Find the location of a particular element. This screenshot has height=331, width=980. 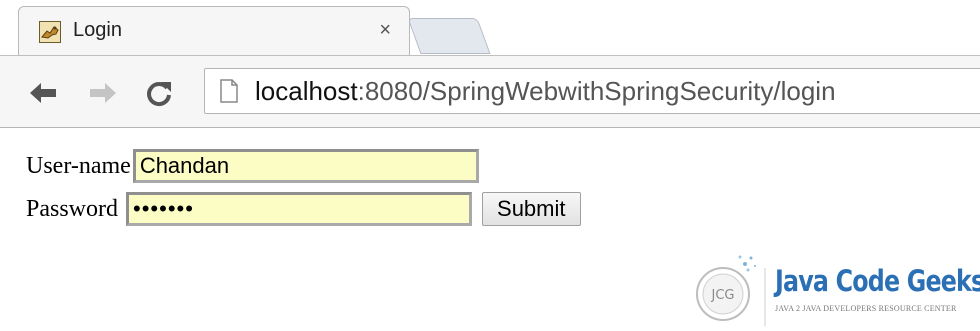

password-label: Password is located at coordinates (72, 208).